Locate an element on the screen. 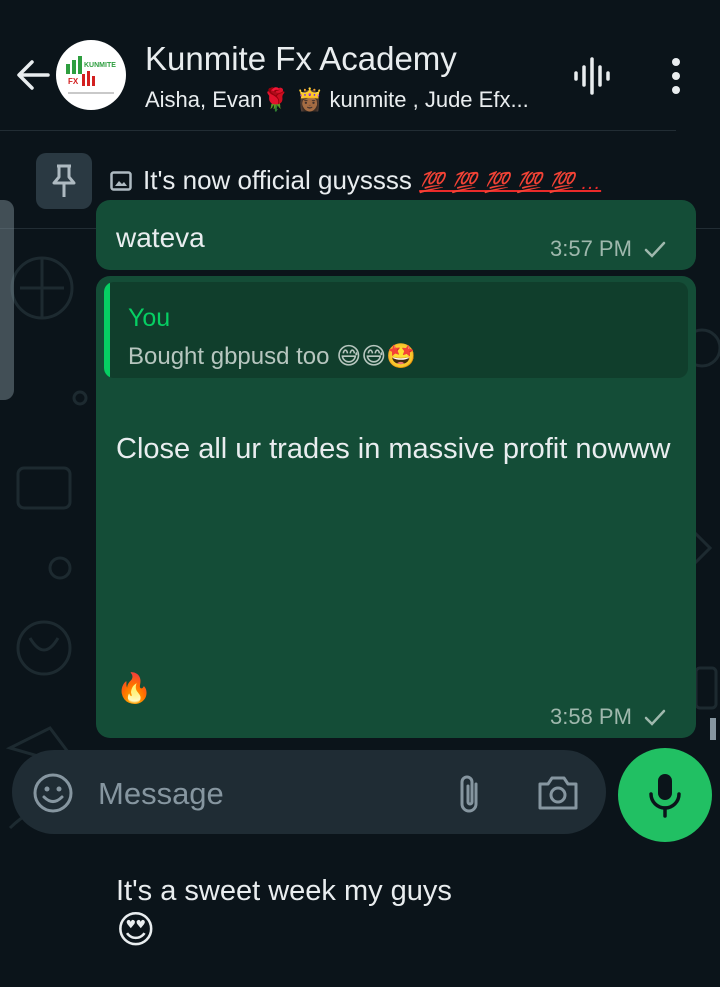  svg-text: FX is located at coordinates (73, 81).